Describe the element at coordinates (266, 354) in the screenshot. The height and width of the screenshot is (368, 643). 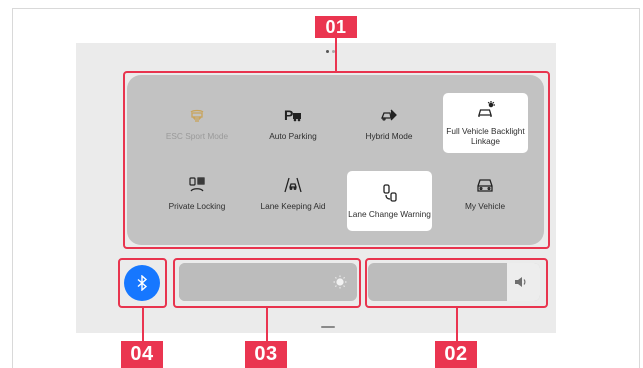
I see `callout-badge-03: 03` at that location.